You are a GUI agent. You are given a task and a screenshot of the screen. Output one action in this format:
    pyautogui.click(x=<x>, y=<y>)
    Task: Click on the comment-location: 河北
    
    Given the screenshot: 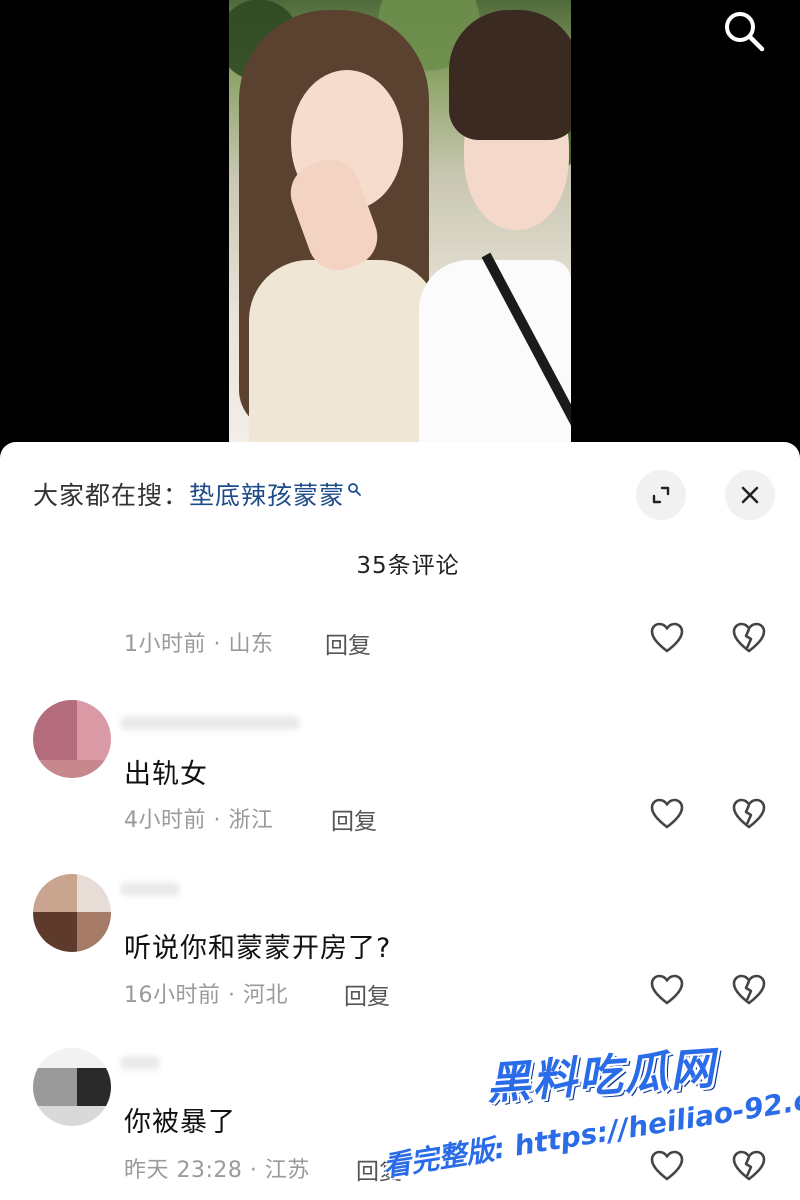 What is the action you would take?
    pyautogui.click(x=266, y=995)
    